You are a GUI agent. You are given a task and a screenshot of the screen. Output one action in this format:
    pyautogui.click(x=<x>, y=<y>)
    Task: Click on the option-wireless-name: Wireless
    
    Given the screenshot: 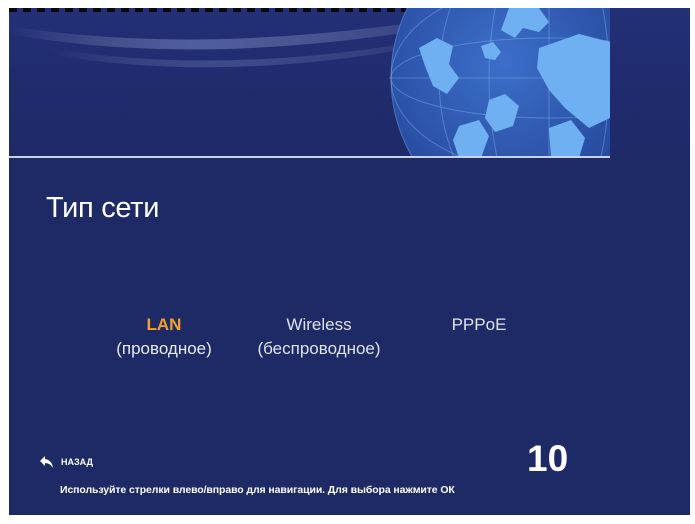 What is the action you would take?
    pyautogui.click(x=319, y=324)
    